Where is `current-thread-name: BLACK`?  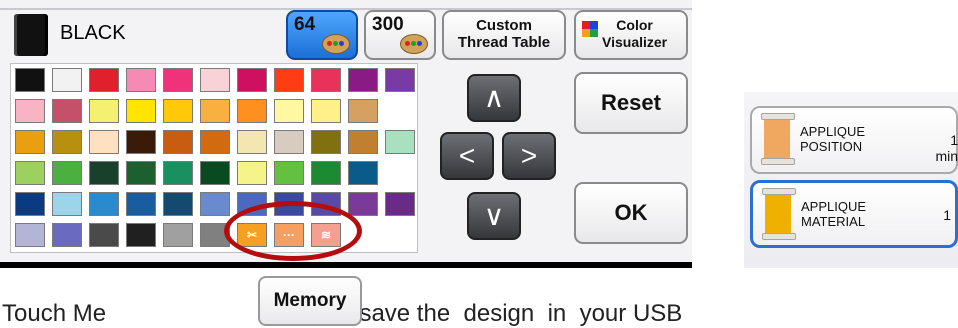 current-thread-name: BLACK is located at coordinates (93, 33).